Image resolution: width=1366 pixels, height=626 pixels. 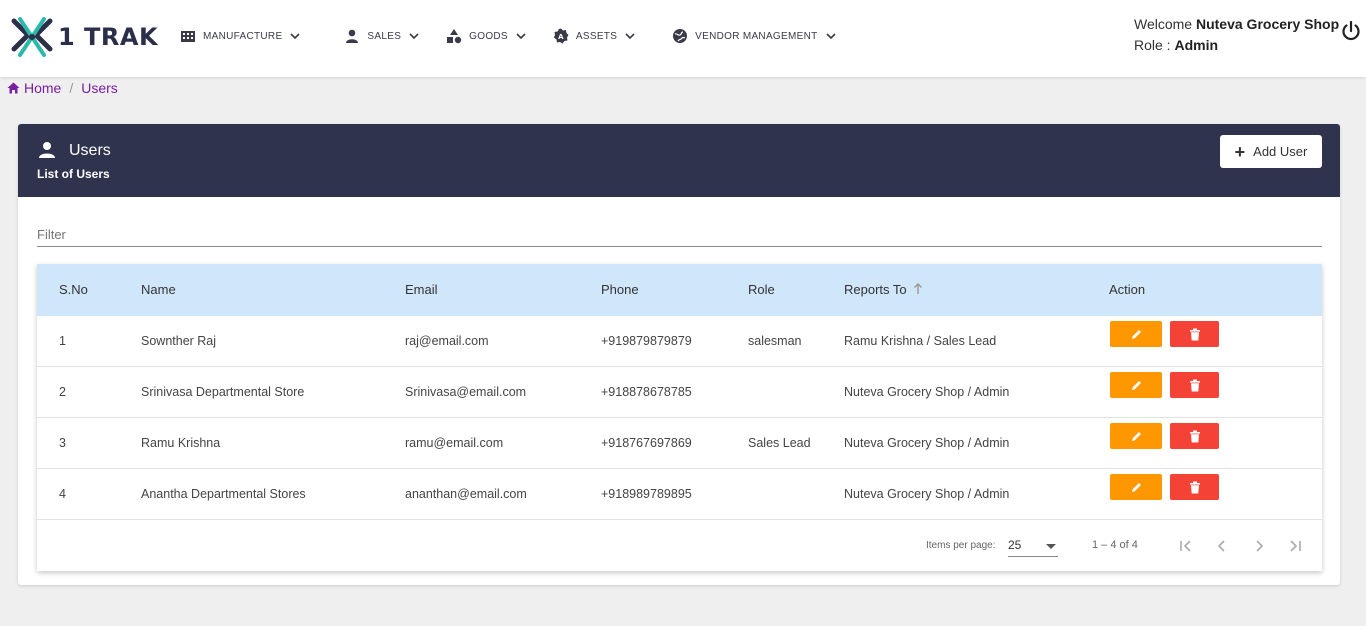 What do you see at coordinates (761, 289) in the screenshot?
I see `header-role: Role` at bounding box center [761, 289].